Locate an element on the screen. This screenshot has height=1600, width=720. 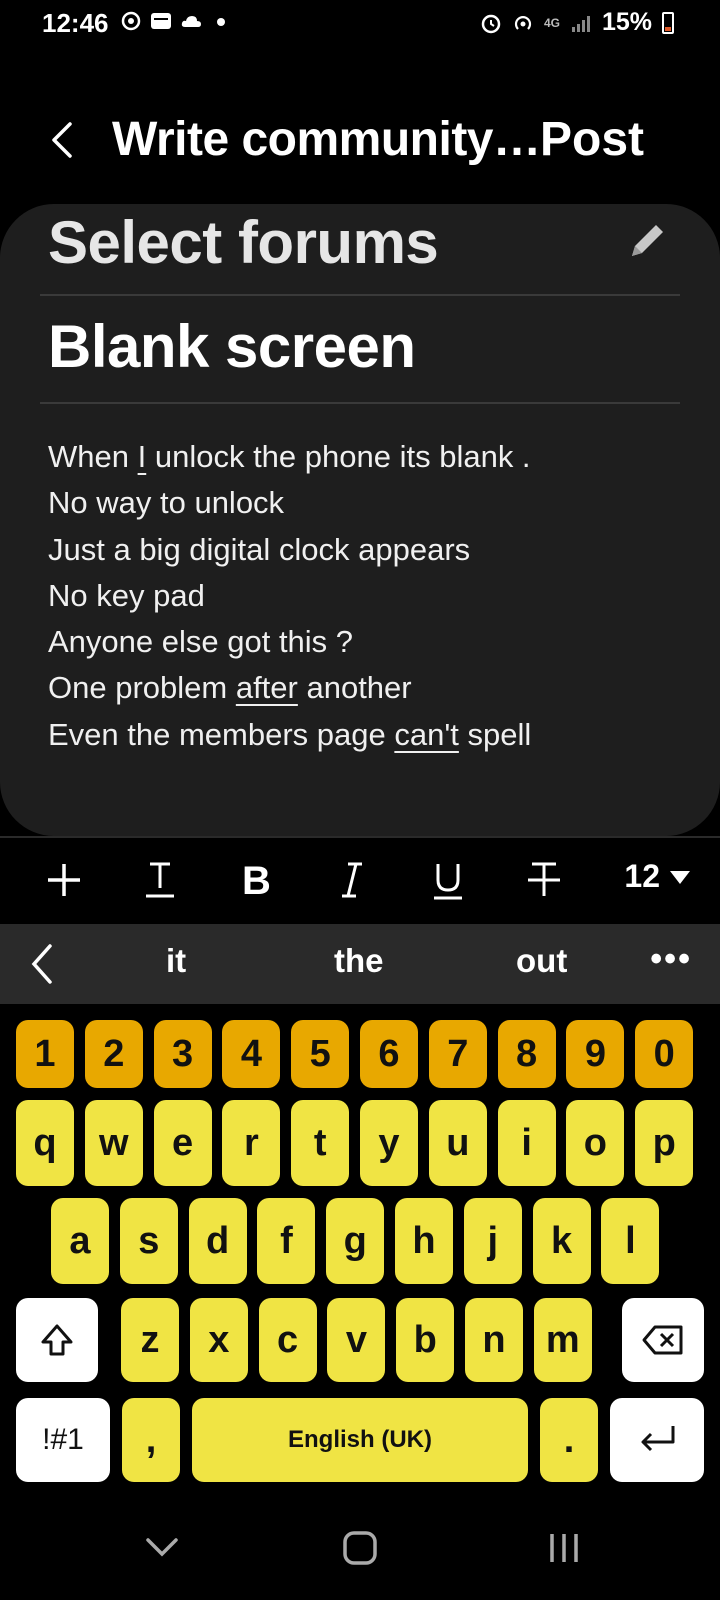
enter-icon is located at coordinates (658, 1439).